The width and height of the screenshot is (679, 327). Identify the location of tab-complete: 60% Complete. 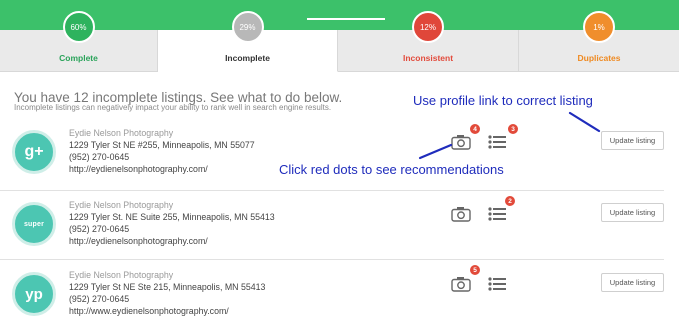
(79, 41).